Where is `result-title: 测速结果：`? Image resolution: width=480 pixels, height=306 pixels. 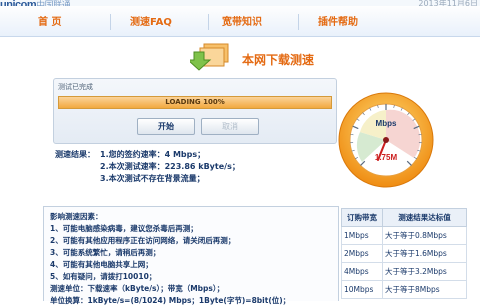 result-title: 测速结果： is located at coordinates (75, 154).